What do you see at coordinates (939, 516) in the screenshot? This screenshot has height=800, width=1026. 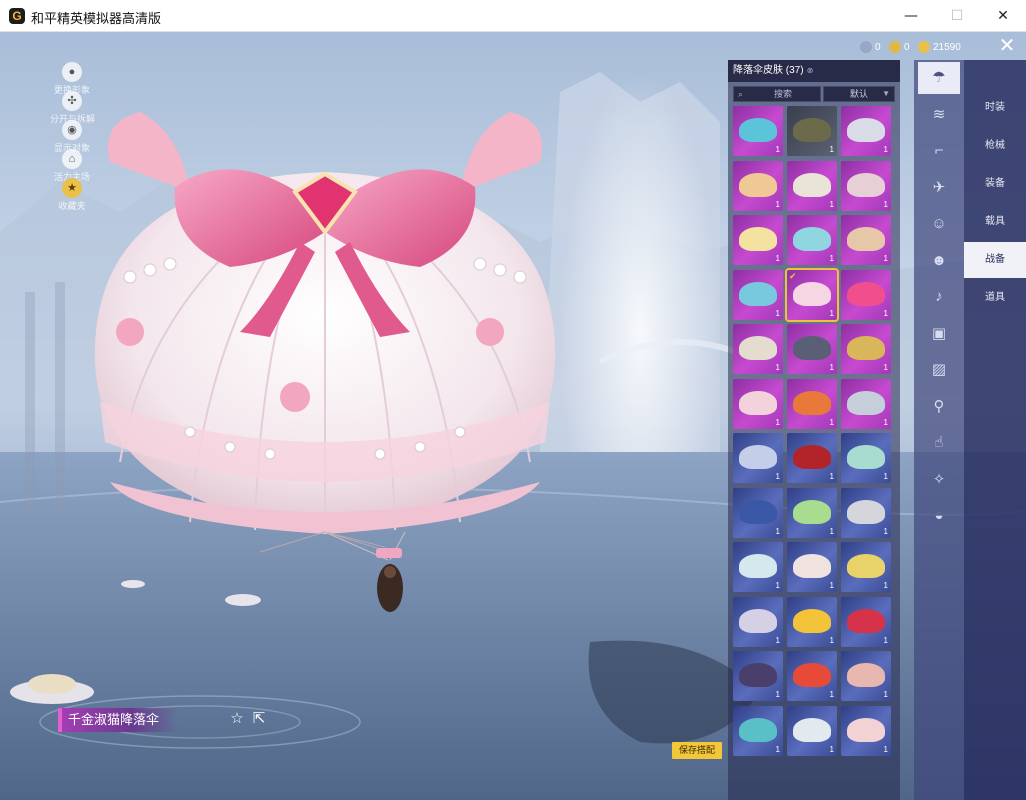 I see `shell-icon: ◒` at bounding box center [939, 516].